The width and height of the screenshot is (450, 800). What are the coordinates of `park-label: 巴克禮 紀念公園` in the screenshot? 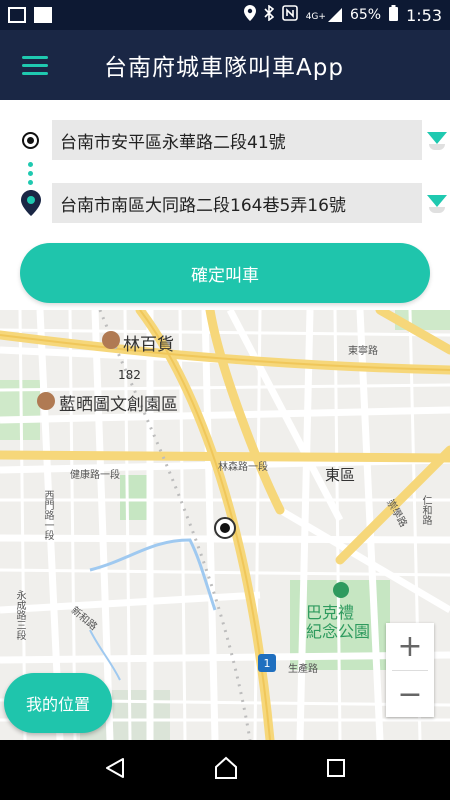 It's located at (338, 622).